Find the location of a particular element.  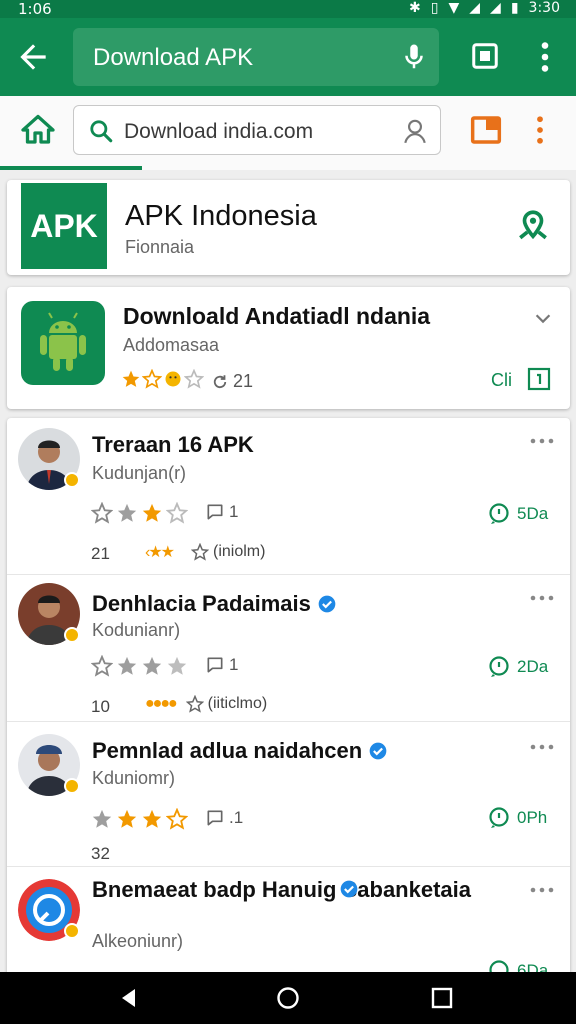

home-icon is located at coordinates (38, 130).